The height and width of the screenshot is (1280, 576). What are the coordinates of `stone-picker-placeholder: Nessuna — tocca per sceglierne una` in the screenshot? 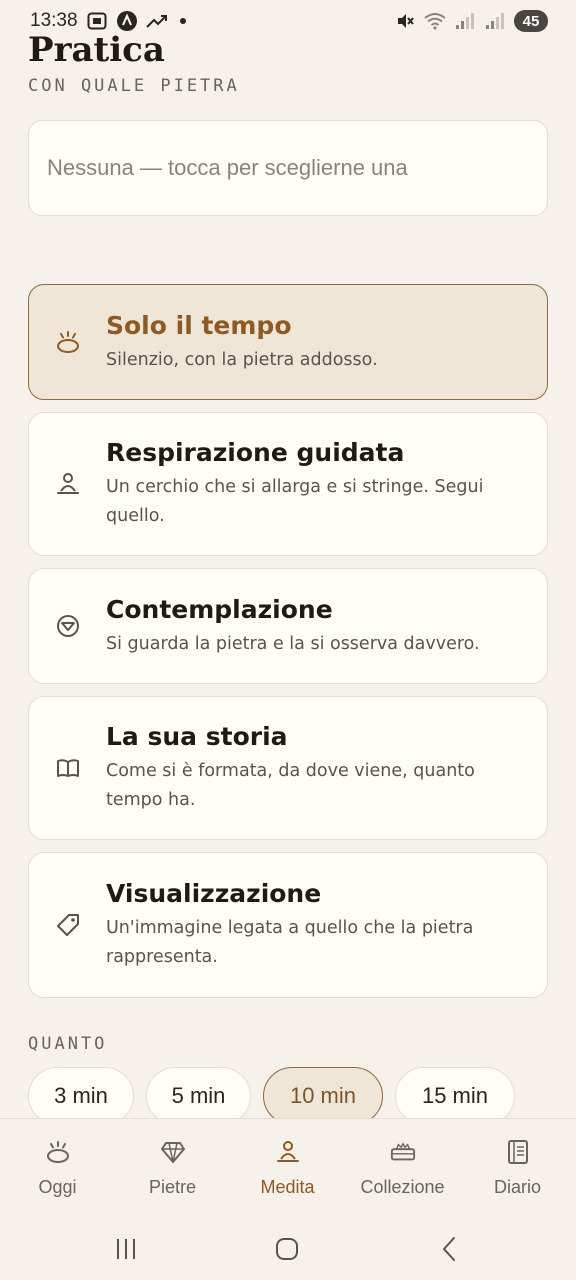 It's located at (227, 167).